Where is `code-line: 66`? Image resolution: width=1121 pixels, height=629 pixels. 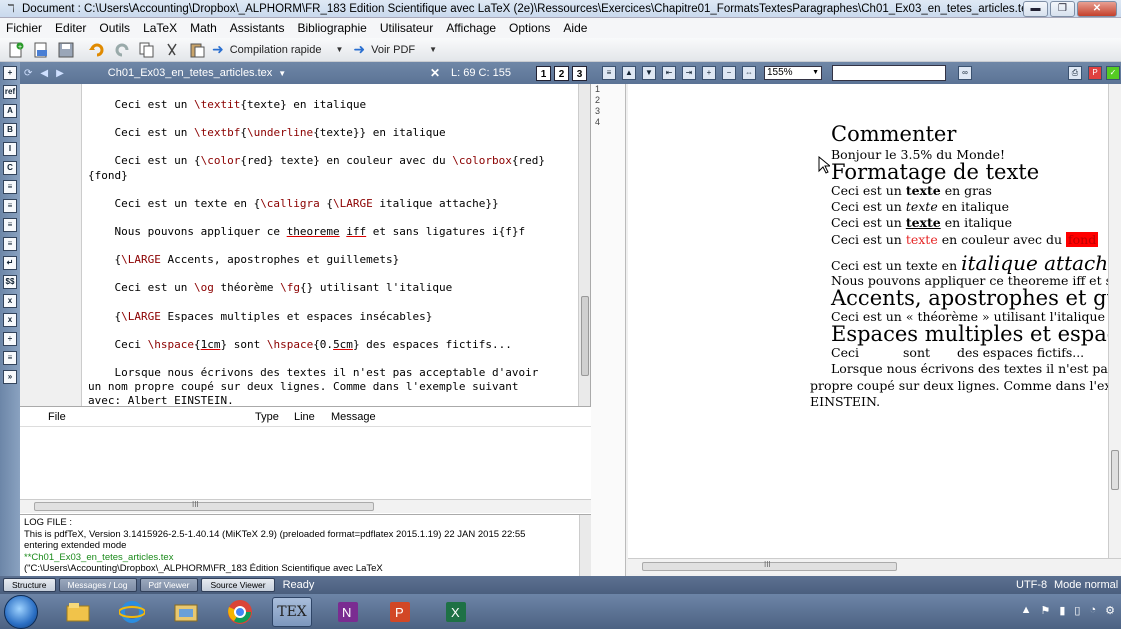 code-line: 66 is located at coordinates (330, 331).